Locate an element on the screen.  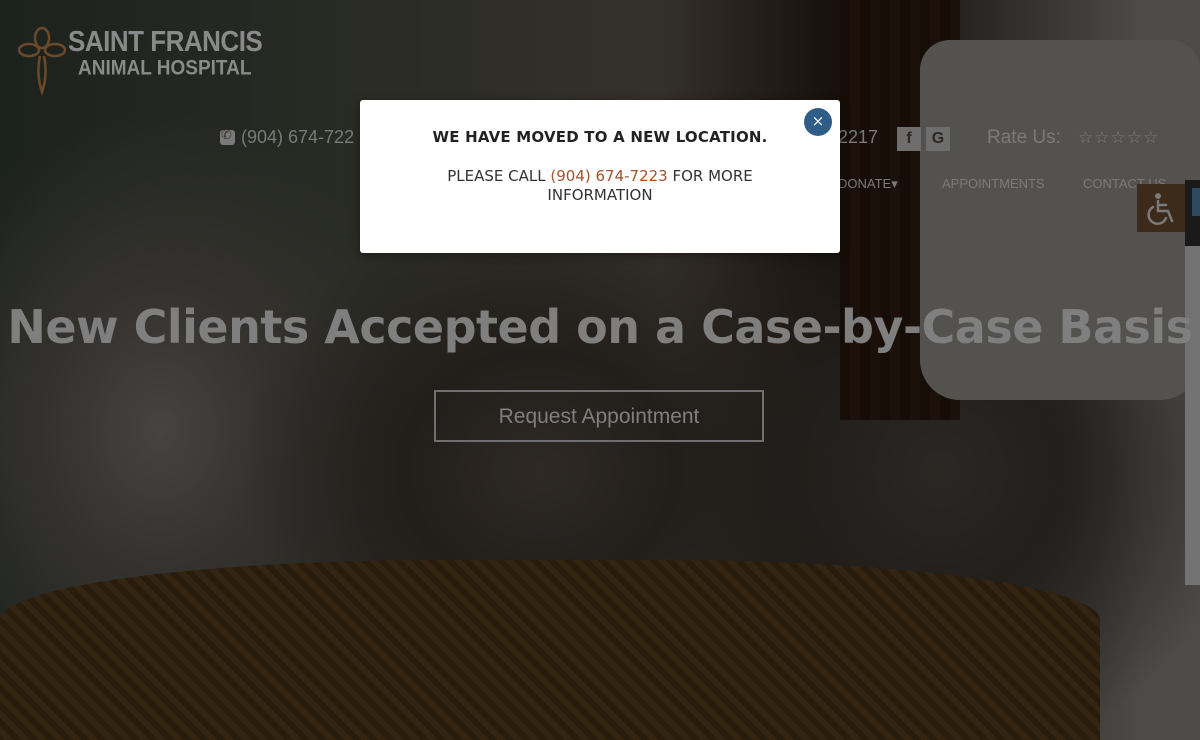
facebook-icon: f is located at coordinates (909, 139).